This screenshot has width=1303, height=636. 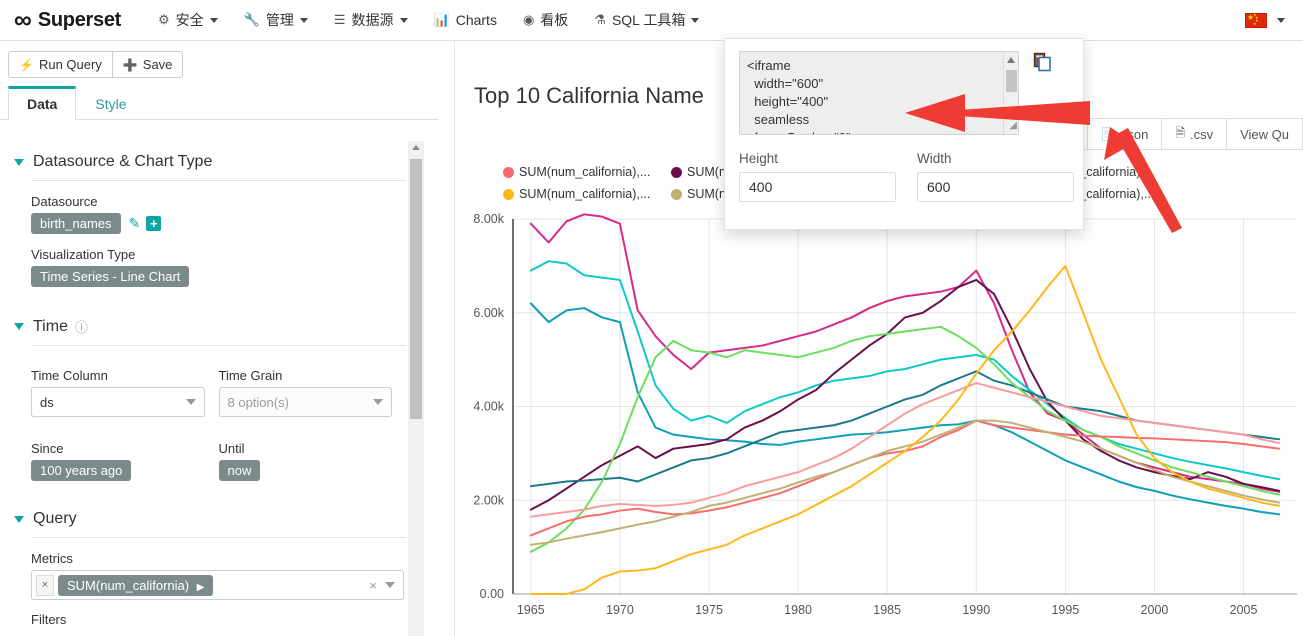 I want to click on save-label: Save, so click(x=157, y=64).